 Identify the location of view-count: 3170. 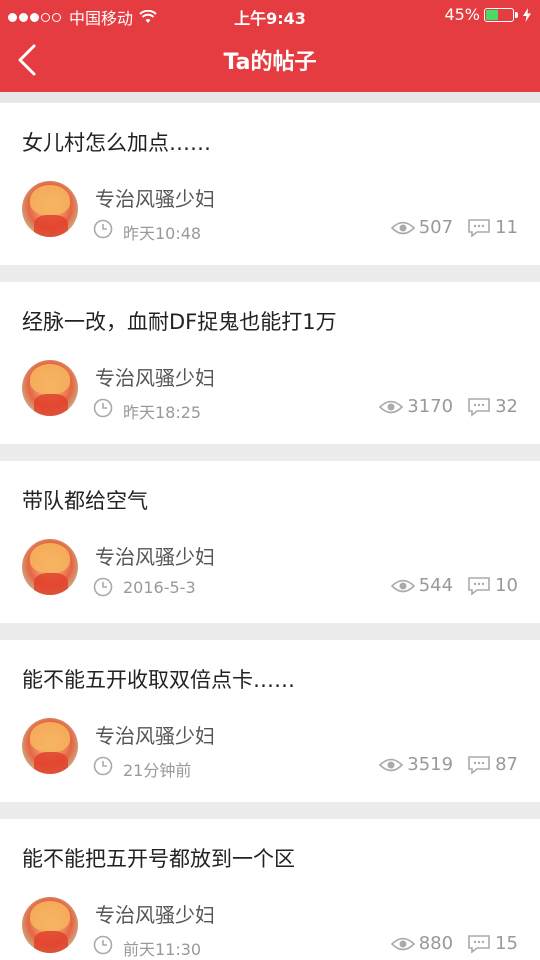
(430, 406).